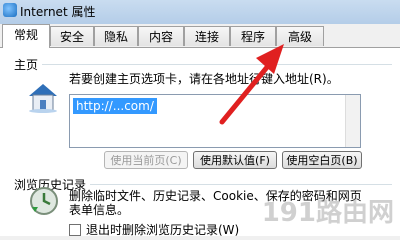 This screenshot has height=240, width=400. What do you see at coordinates (43, 98) in the screenshot?
I see `house-icon` at bounding box center [43, 98].